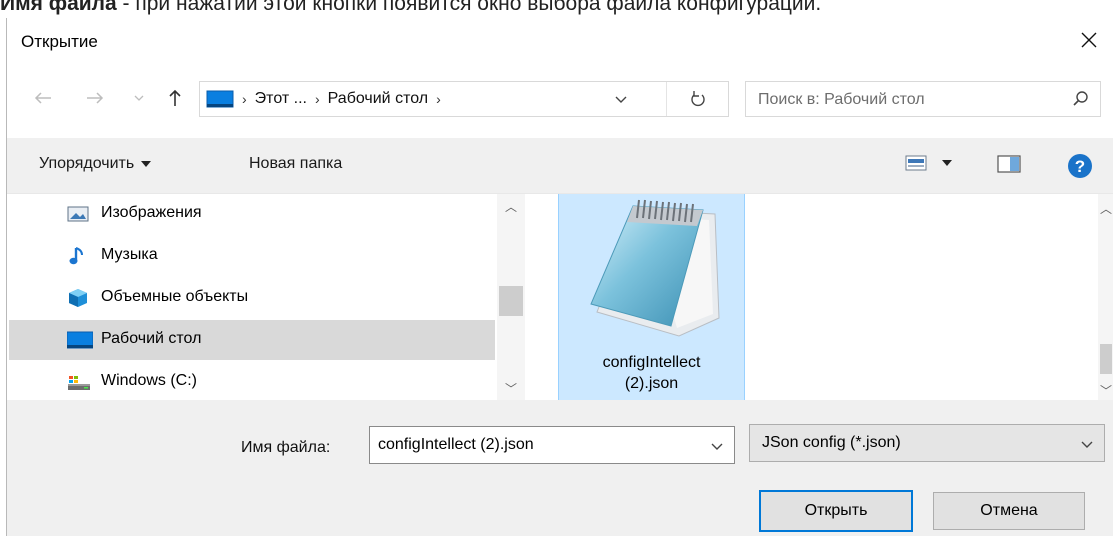  What do you see at coordinates (651, 373) in the screenshot?
I see `file-name: configIntellect (2).json` at bounding box center [651, 373].